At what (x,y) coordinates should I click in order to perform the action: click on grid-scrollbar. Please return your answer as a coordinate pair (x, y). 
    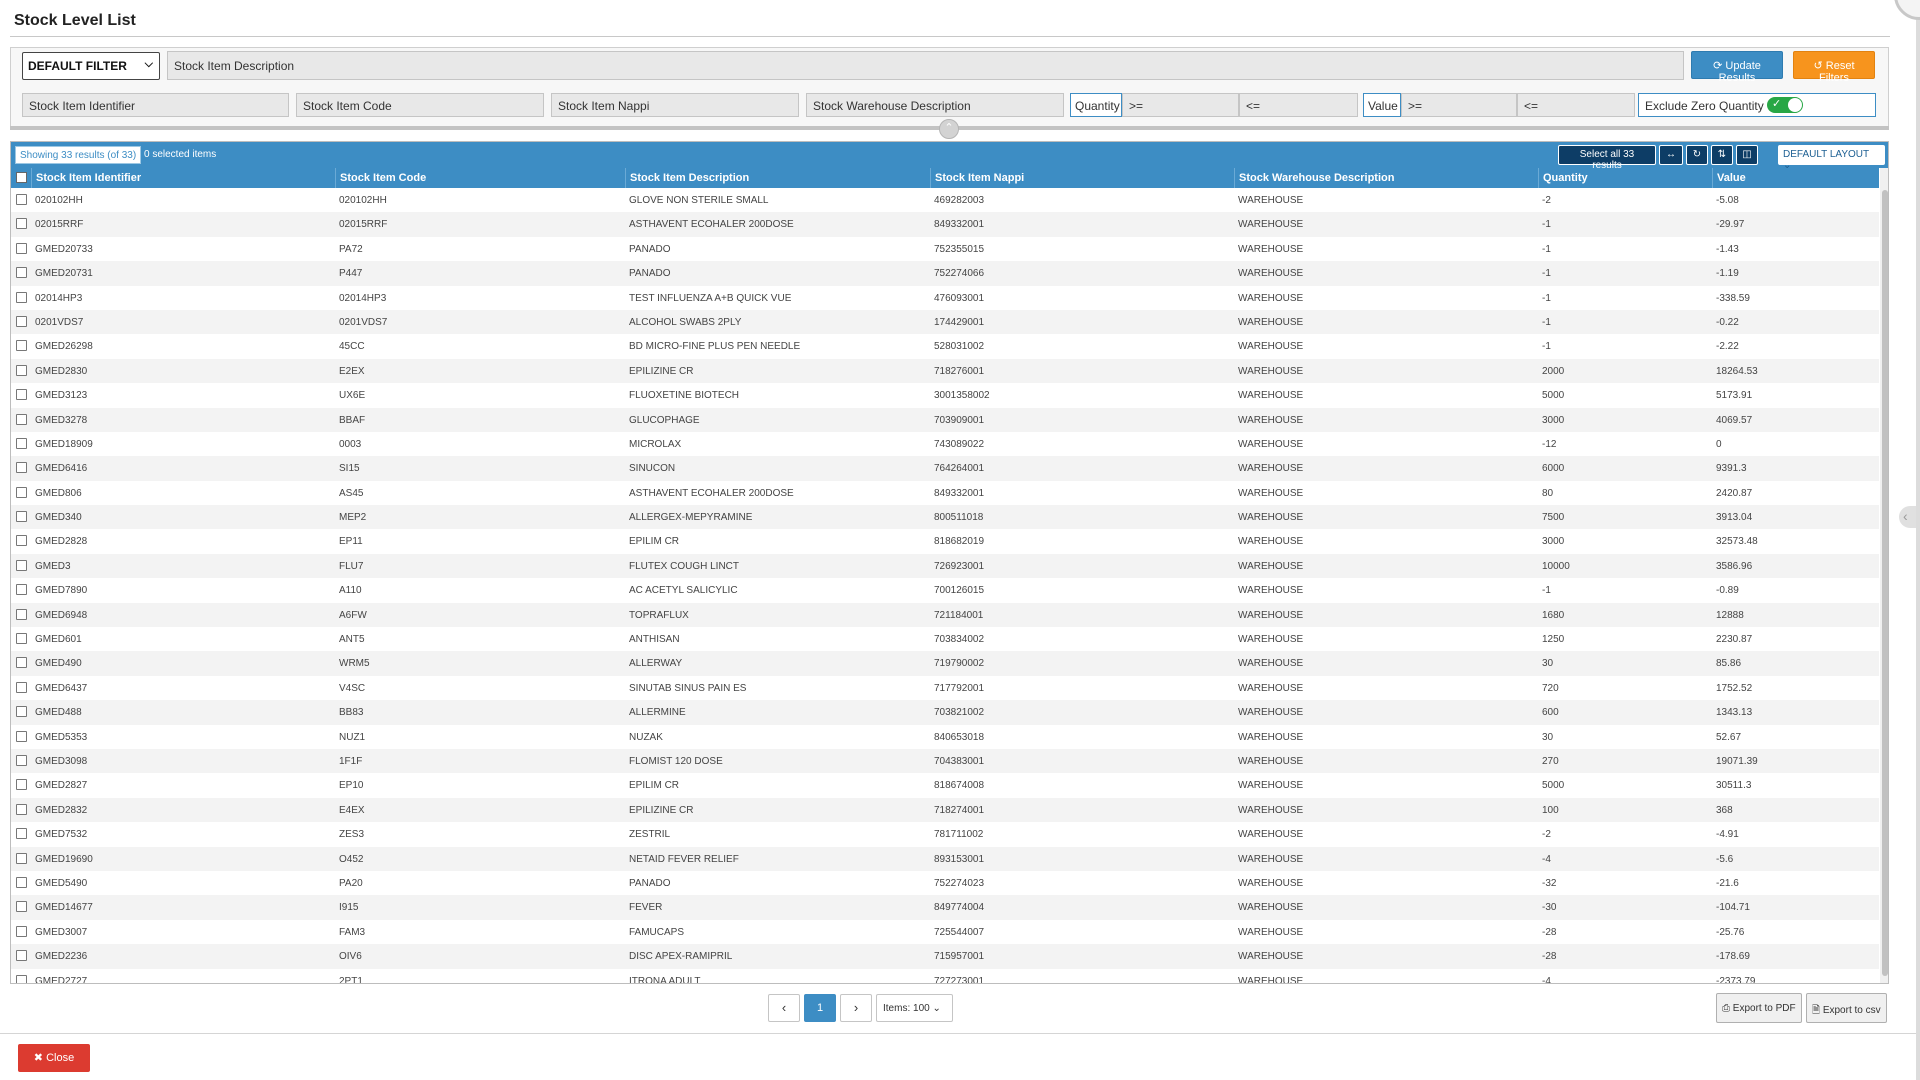
    Looking at the image, I should click on (1884, 575).